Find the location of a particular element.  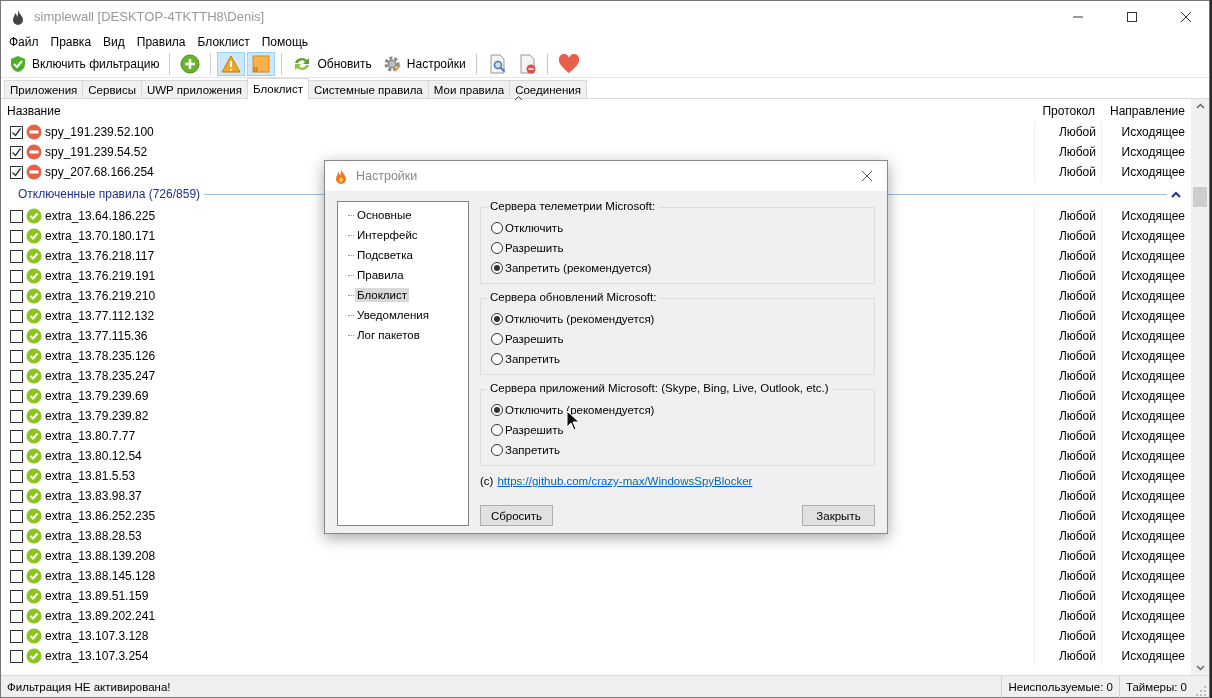

tab: Мои правила is located at coordinates (469, 89).